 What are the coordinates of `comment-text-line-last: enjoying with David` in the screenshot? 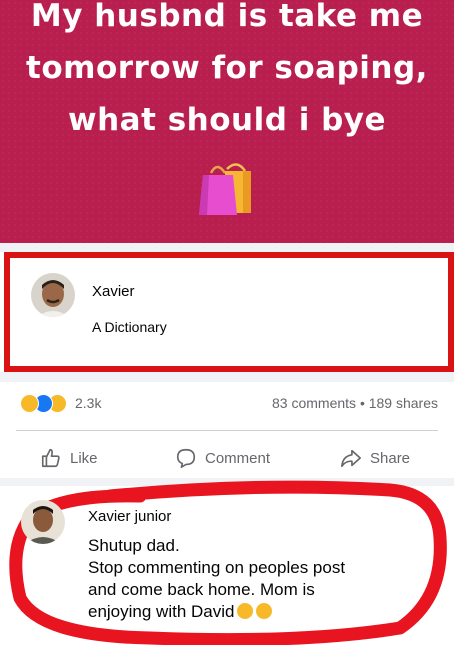 It's located at (253, 612).